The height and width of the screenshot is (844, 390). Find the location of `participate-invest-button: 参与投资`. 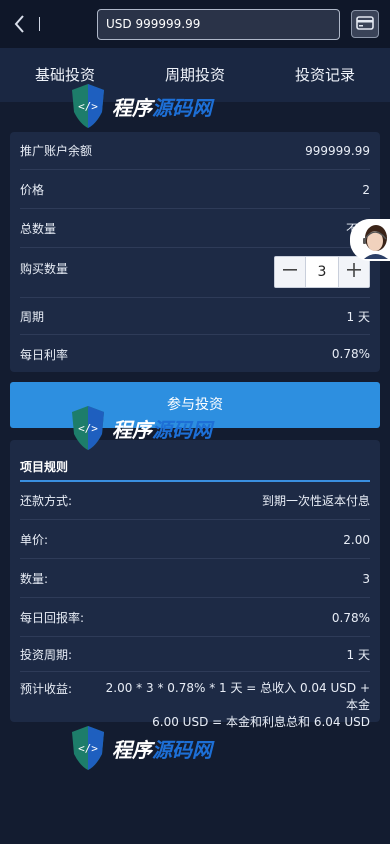

participate-invest-button: 参与投资 is located at coordinates (195, 405).